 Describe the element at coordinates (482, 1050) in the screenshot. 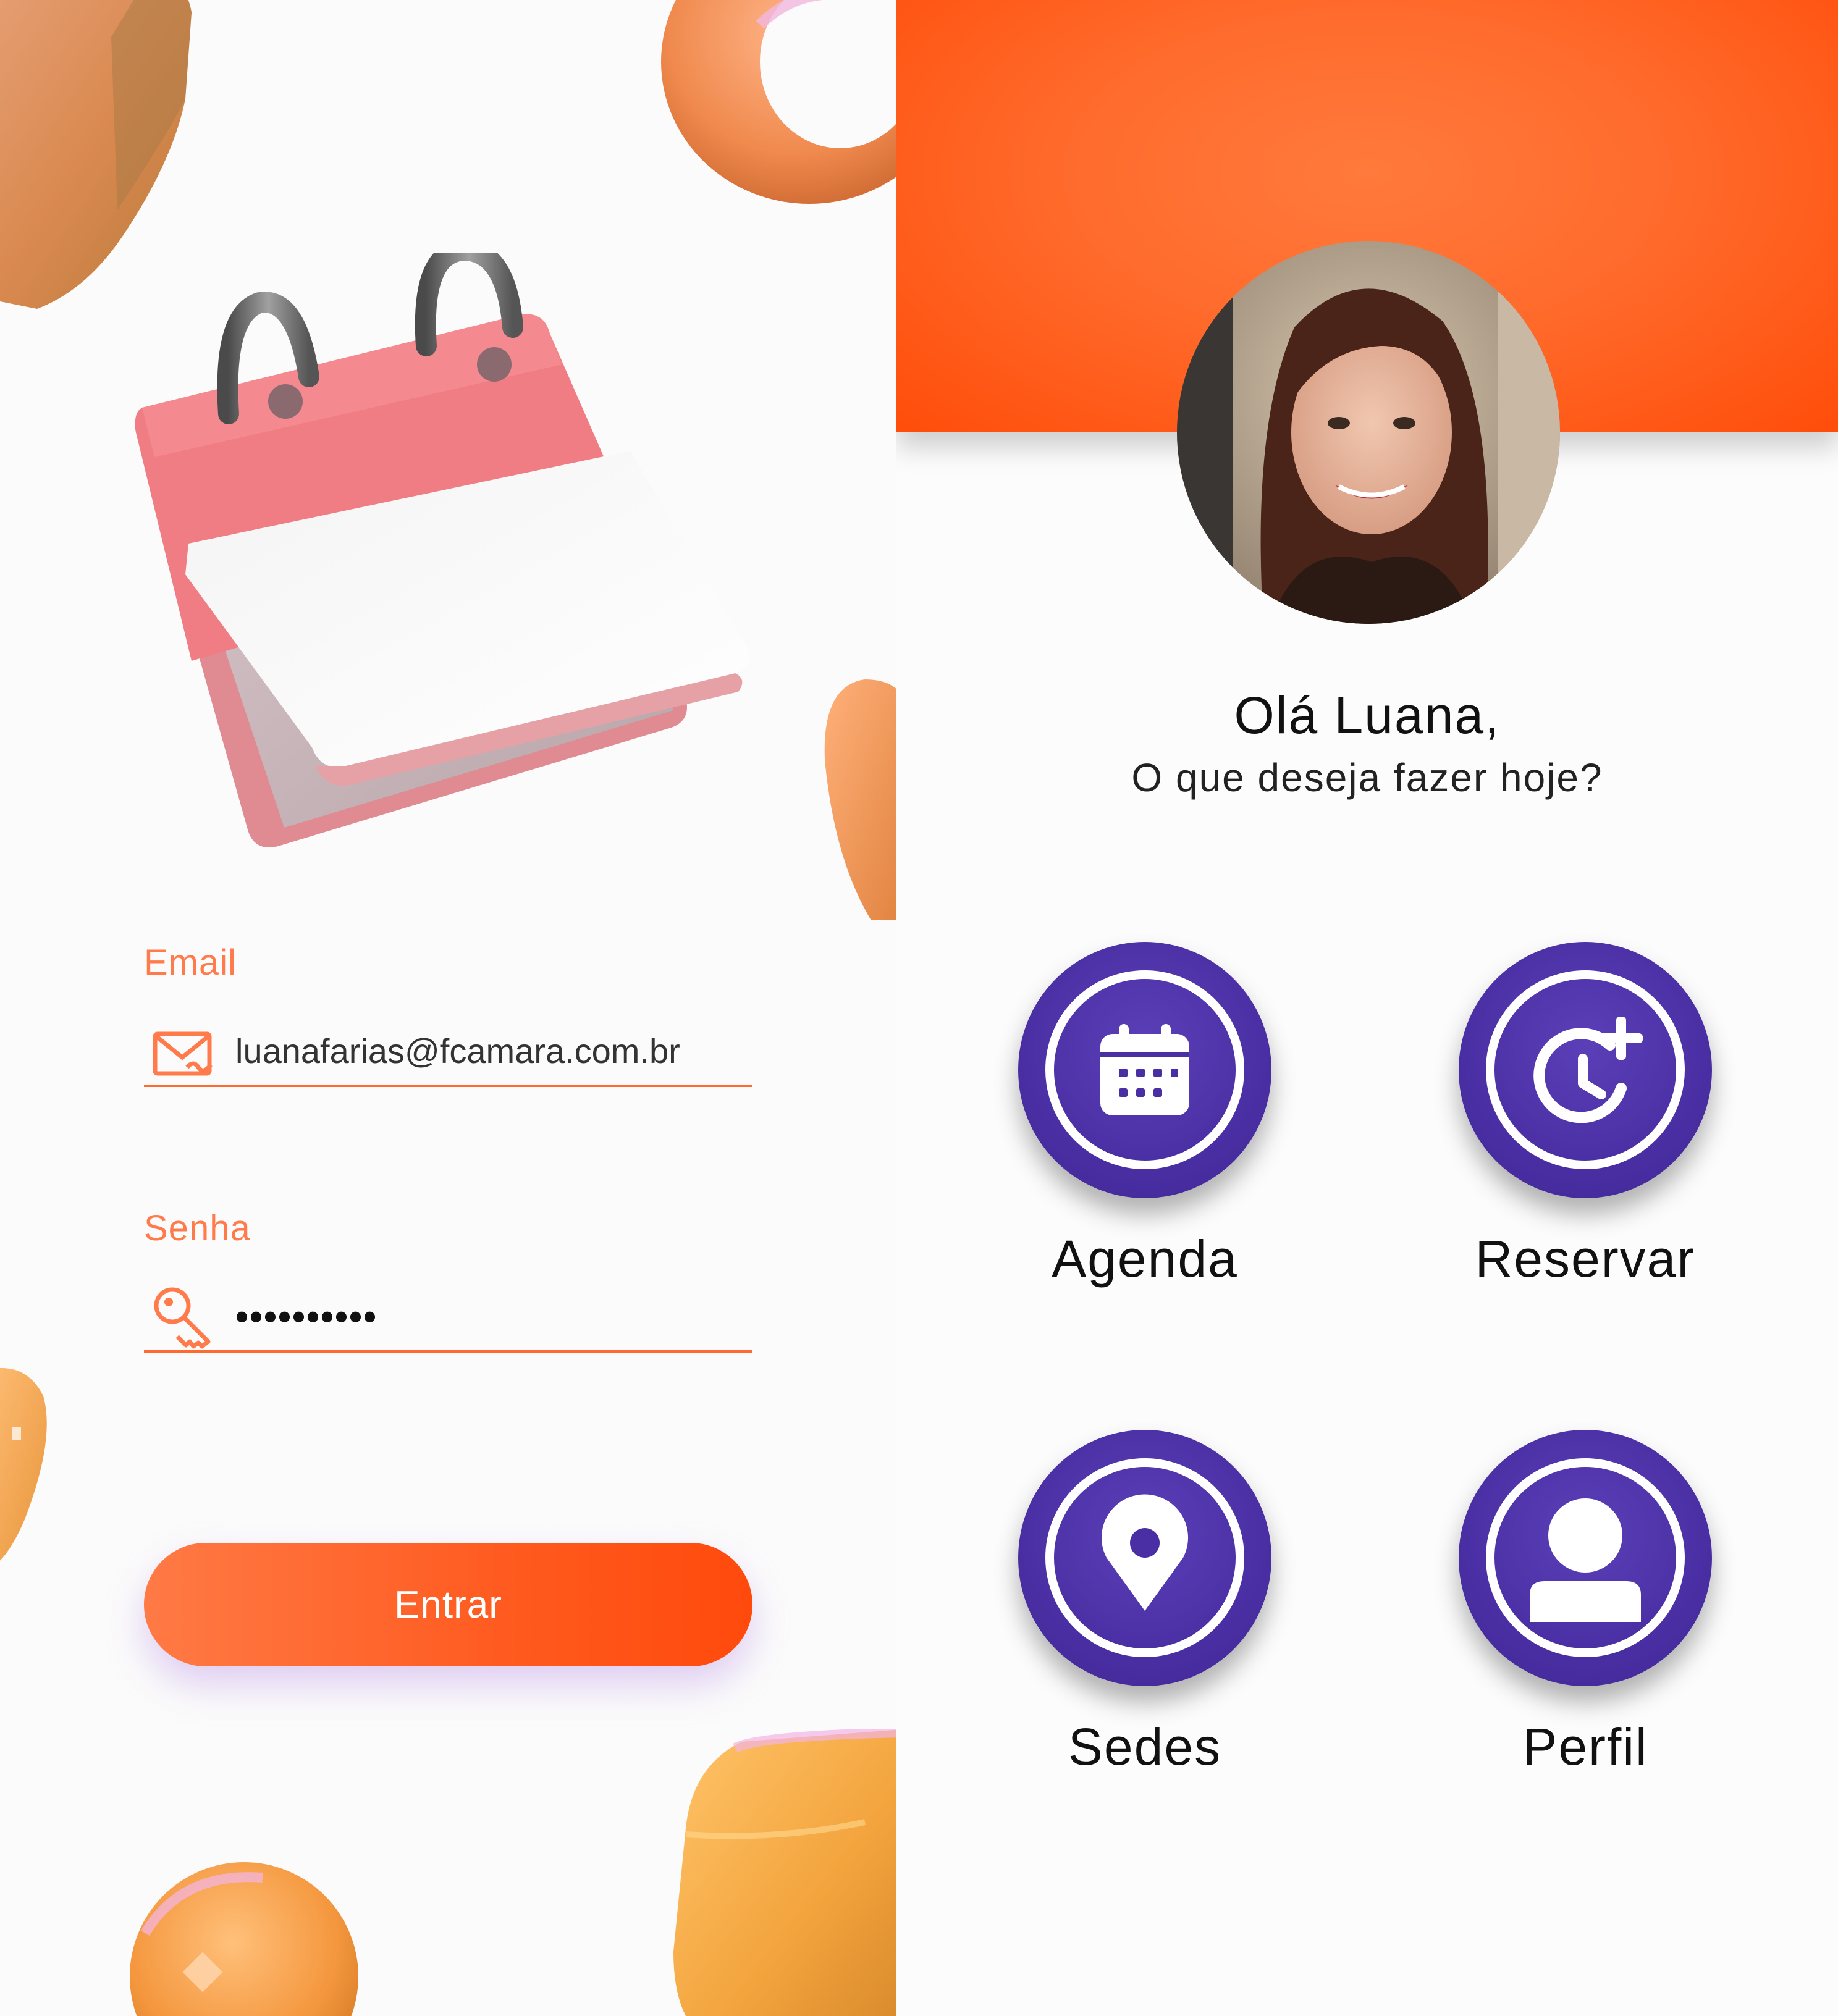

I see `email-input` at that location.